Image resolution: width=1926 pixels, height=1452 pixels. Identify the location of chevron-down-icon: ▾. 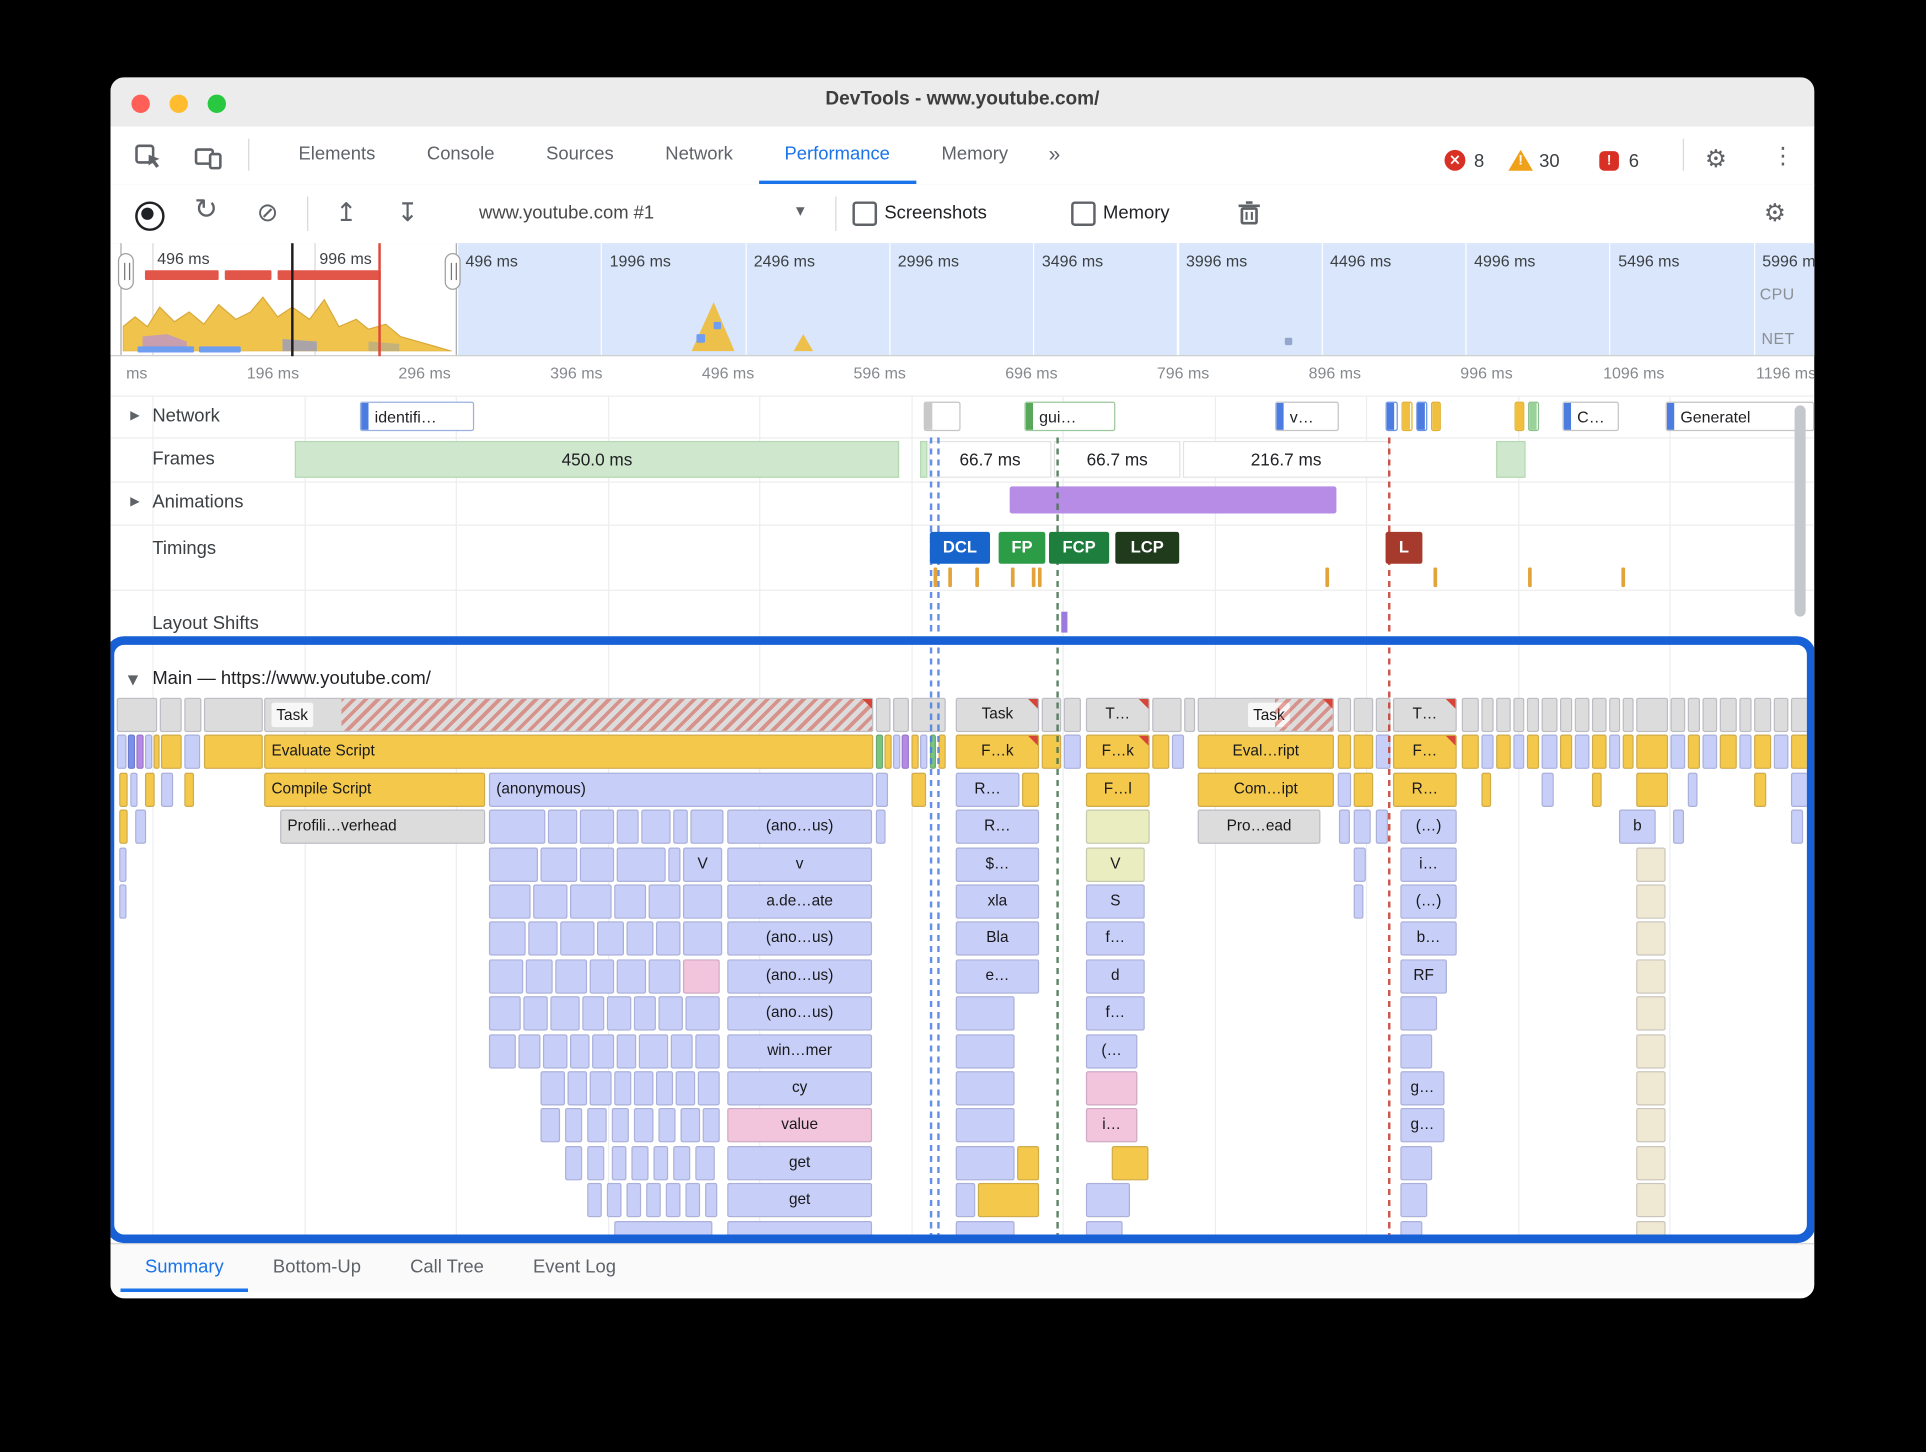
(800, 211).